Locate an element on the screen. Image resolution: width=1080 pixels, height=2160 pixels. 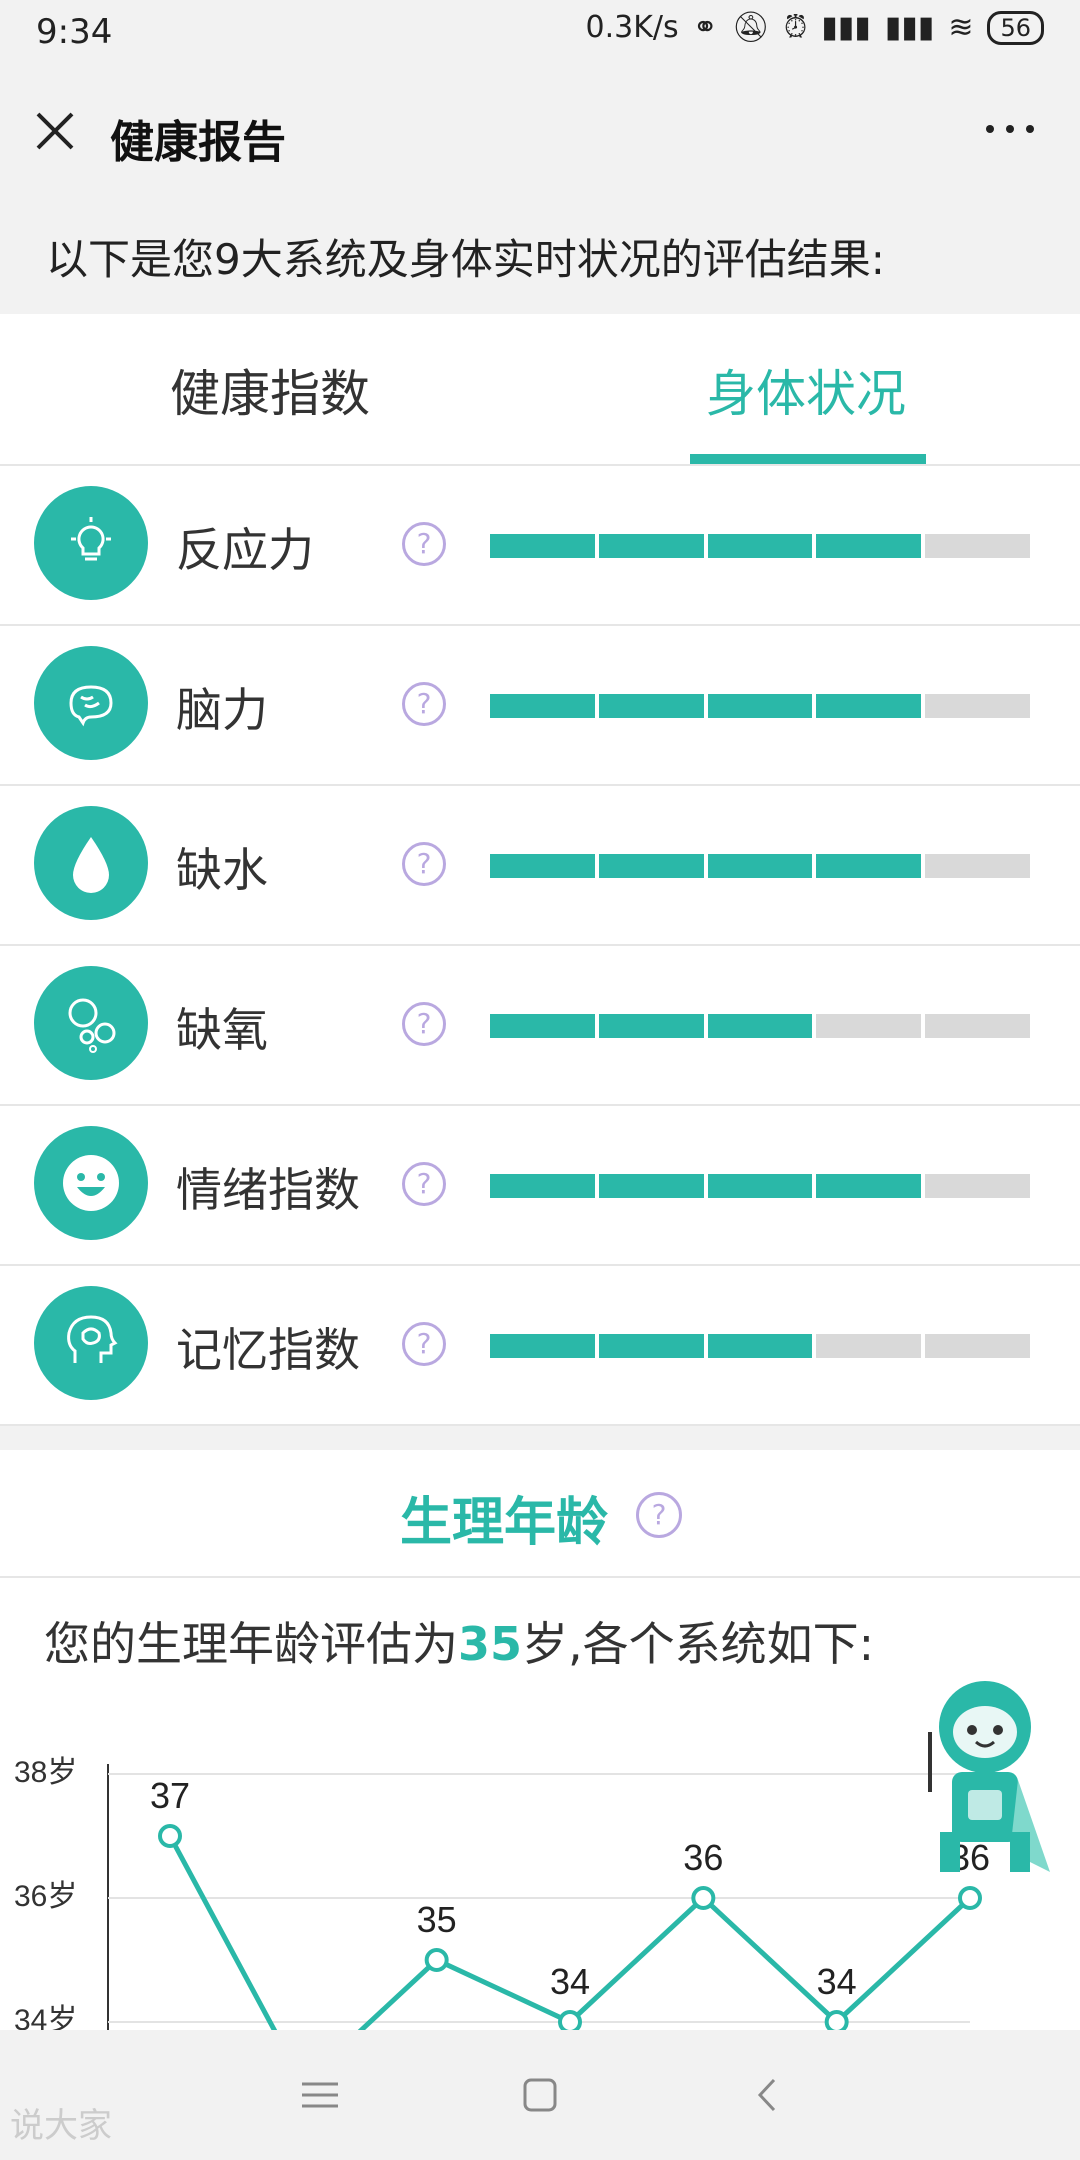
tab-body-status: 身体状况 is located at coordinates (806, 390).